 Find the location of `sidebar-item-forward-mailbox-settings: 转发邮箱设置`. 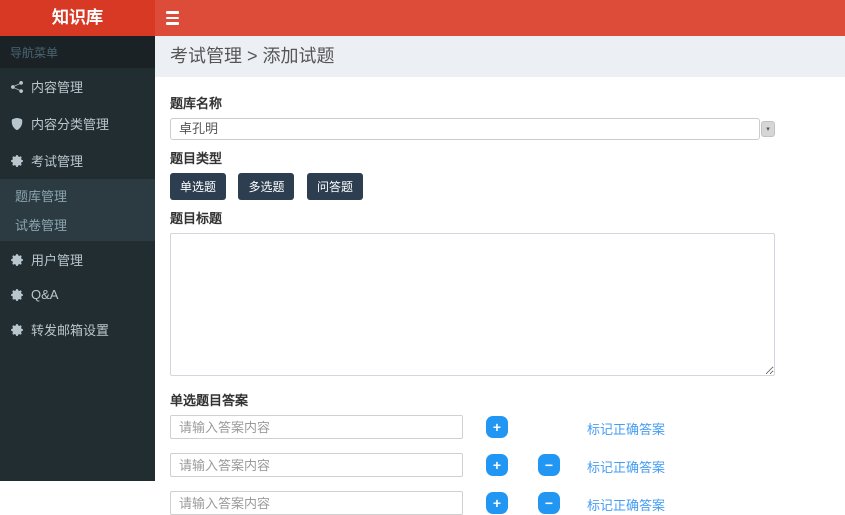

sidebar-item-forward-mailbox-settings: 转发邮箱设置 is located at coordinates (77, 329).